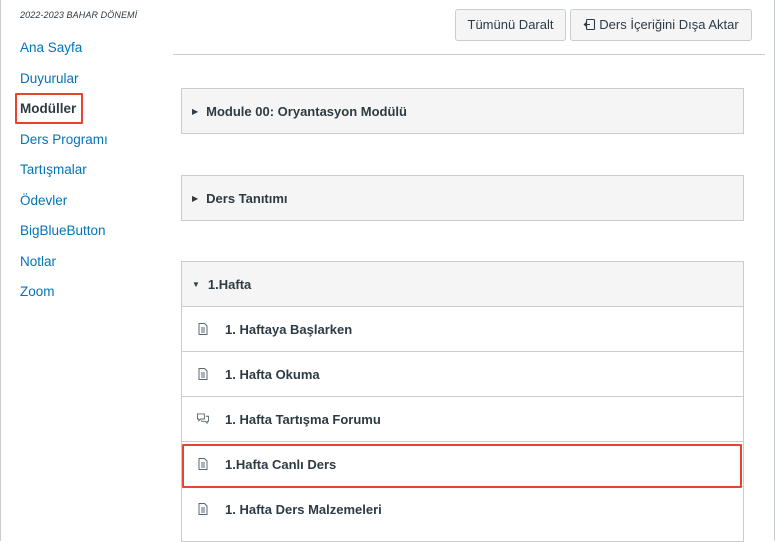  What do you see at coordinates (64, 206) in the screenshot?
I see `nav-item-odevler: Ödevler` at bounding box center [64, 206].